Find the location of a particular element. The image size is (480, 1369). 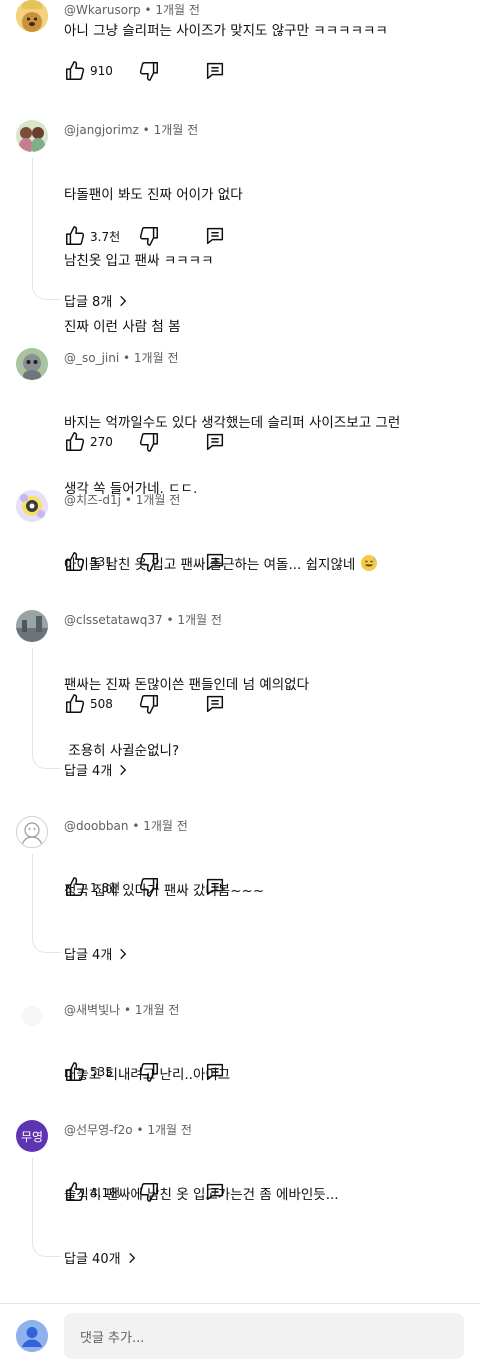

comment-meta: @doobban • 1개월 전 is located at coordinates (126, 826).